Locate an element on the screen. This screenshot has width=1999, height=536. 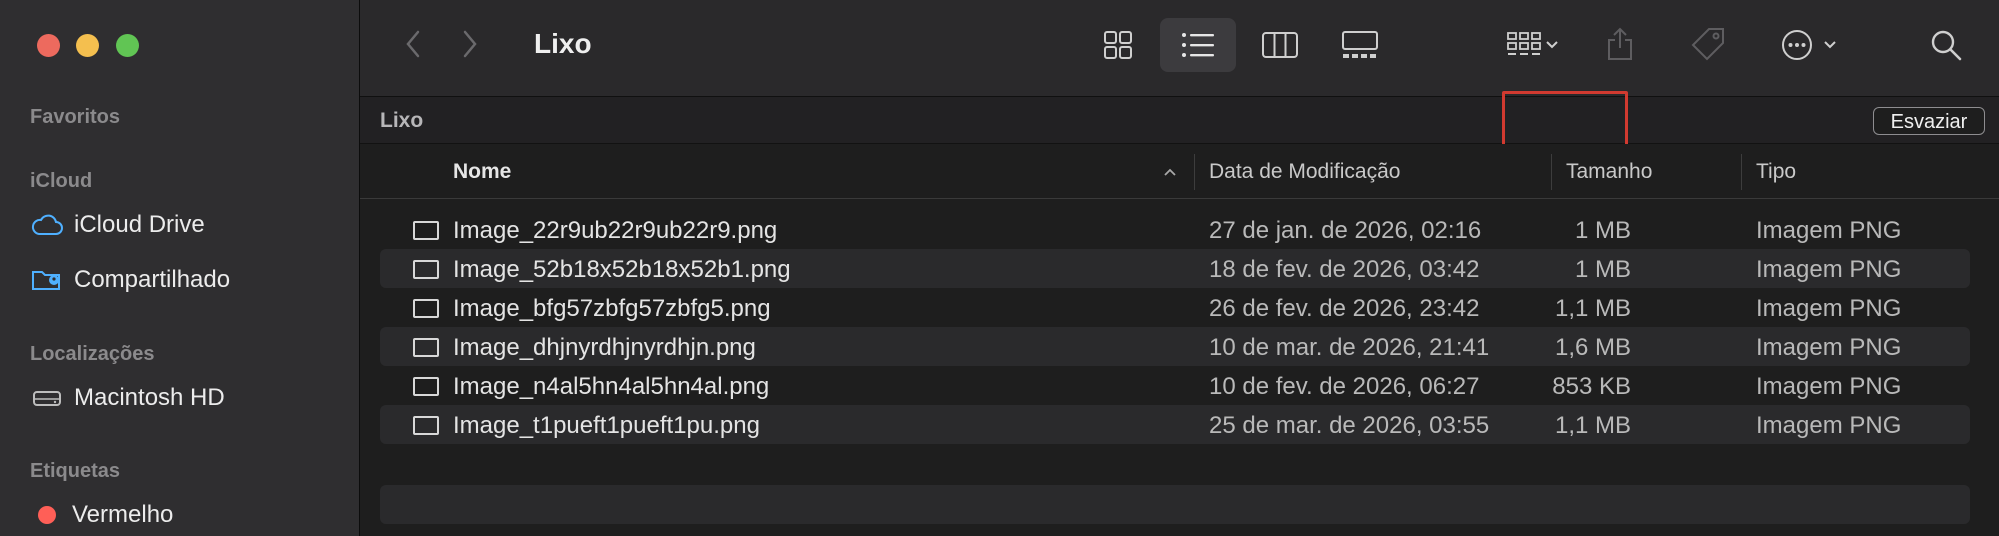
back-button is located at coordinates (413, 44).